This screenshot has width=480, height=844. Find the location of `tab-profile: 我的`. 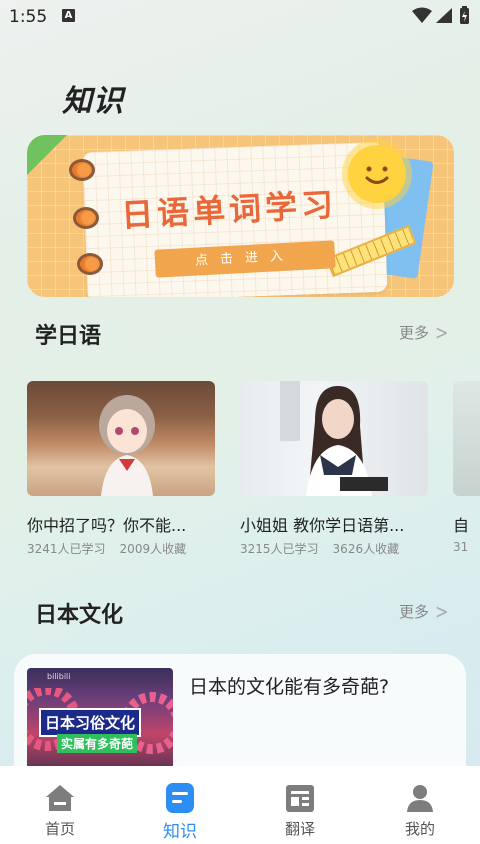

tab-profile: 我的 is located at coordinates (420, 805).